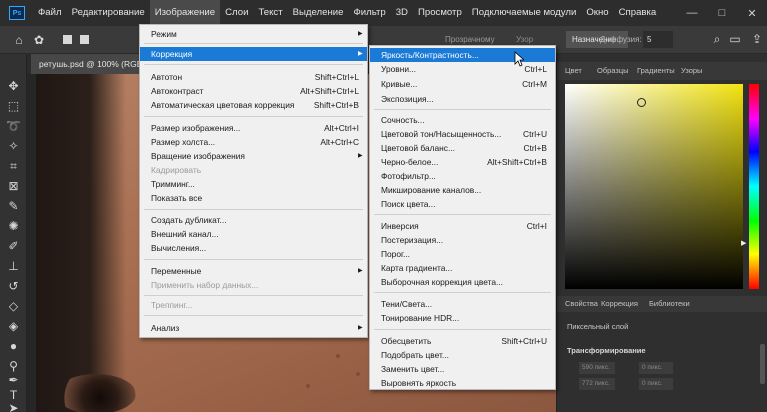 Image resolution: width=767 pixels, height=412 pixels. What do you see at coordinates (13, 246) in the screenshot?
I see `brush-tool-icon: ✐` at bounding box center [13, 246].